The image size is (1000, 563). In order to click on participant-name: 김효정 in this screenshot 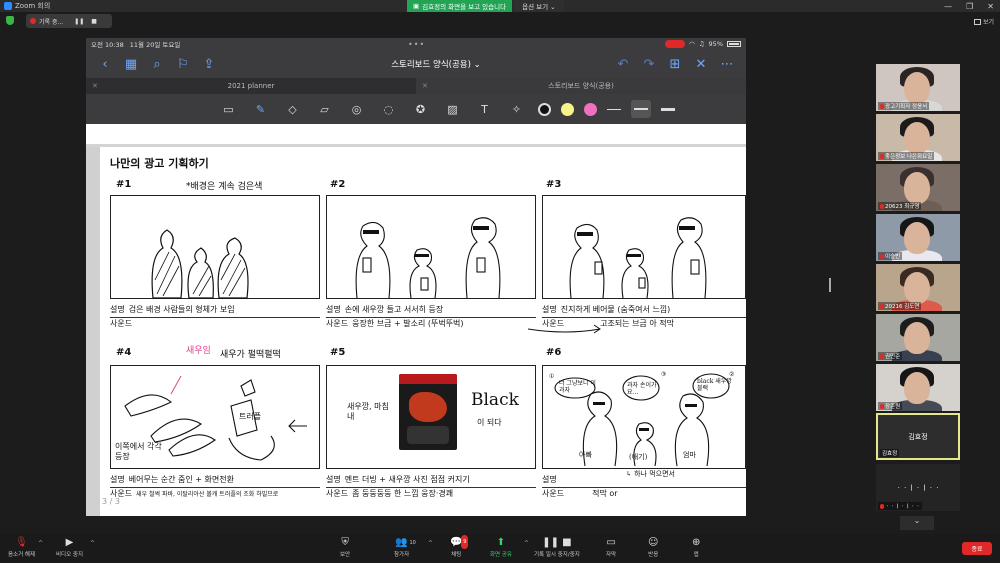, I will do `click(890, 453)`.